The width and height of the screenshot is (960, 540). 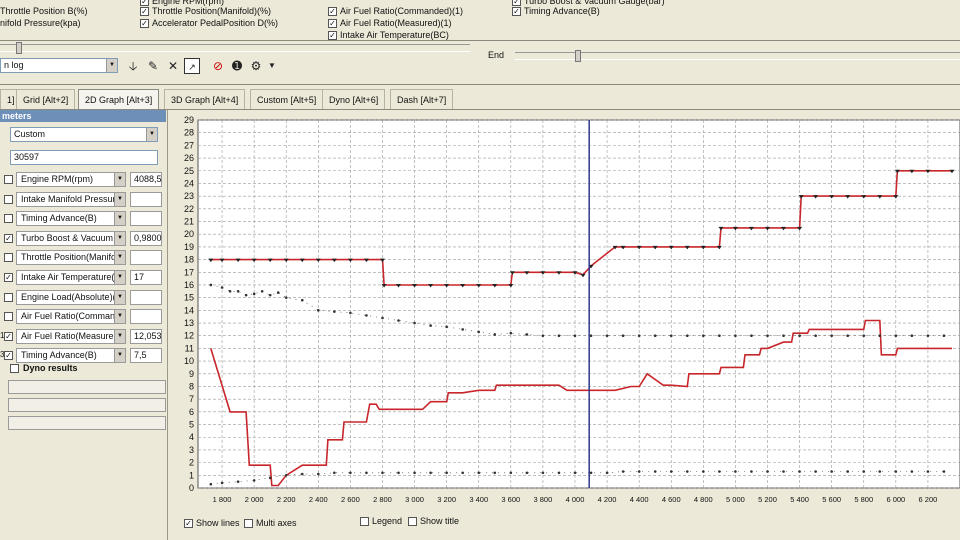 What do you see at coordinates (146, 336) in the screenshot?
I see `param-value: 12,053` at bounding box center [146, 336].